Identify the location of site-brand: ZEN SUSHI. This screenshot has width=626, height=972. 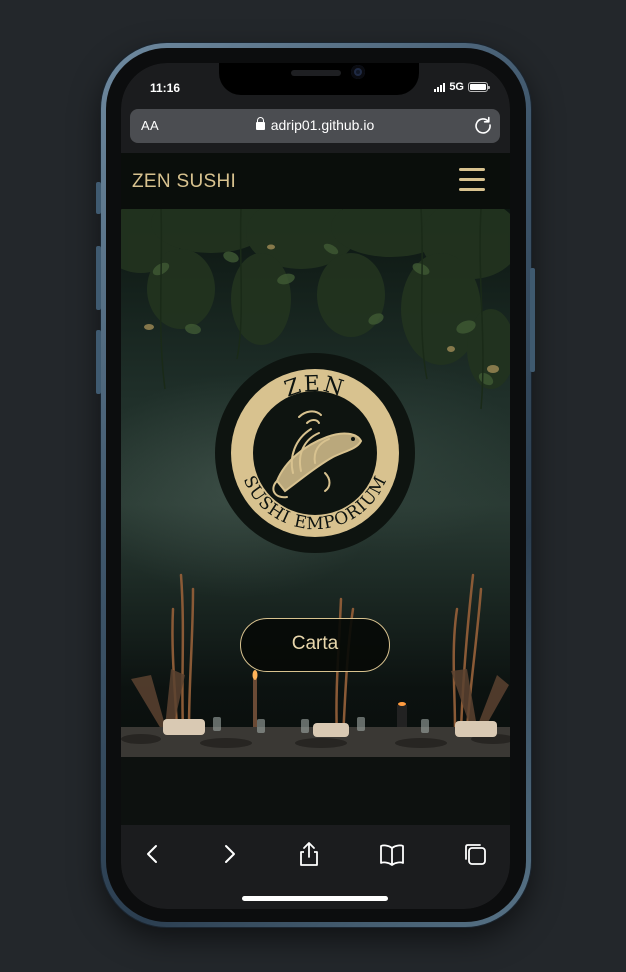
(184, 182).